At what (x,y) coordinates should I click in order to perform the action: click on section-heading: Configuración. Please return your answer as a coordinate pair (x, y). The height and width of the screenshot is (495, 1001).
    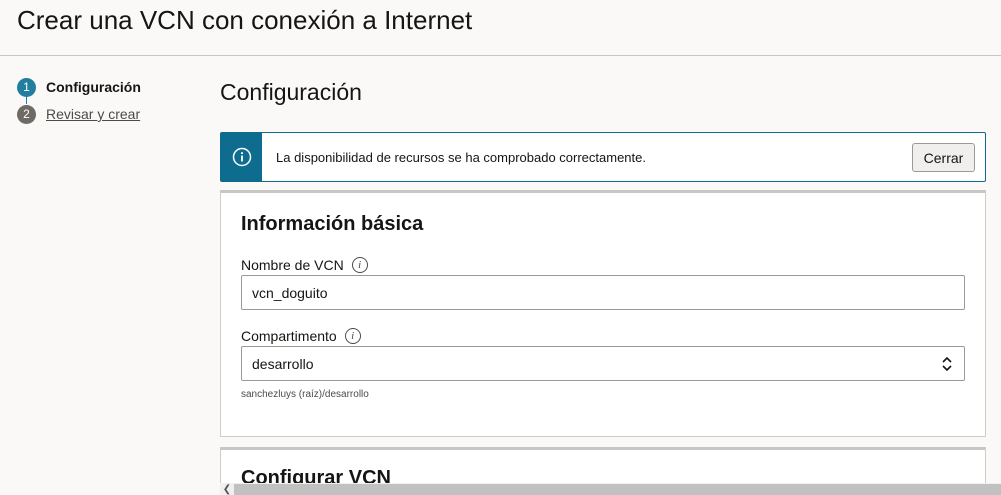
    Looking at the image, I should click on (291, 92).